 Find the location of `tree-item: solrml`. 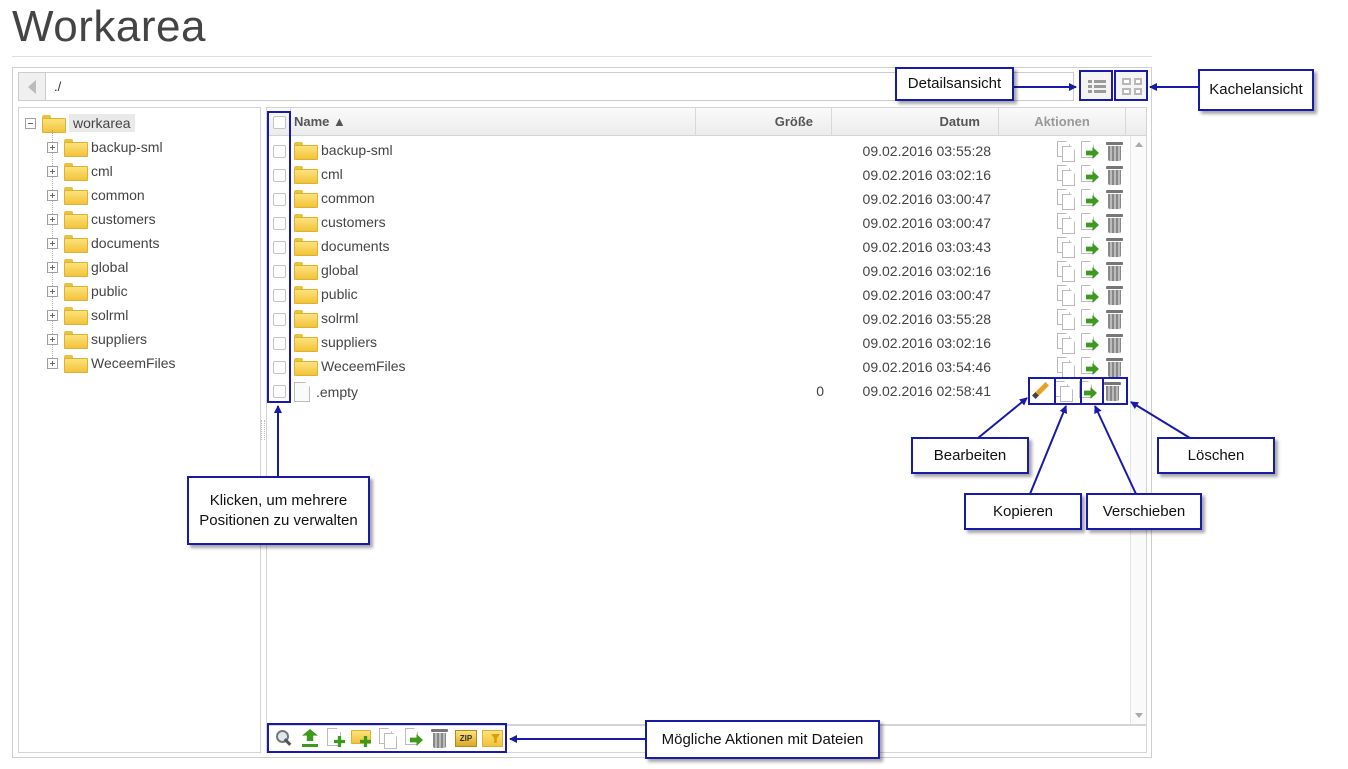

tree-item: solrml is located at coordinates (87, 315).